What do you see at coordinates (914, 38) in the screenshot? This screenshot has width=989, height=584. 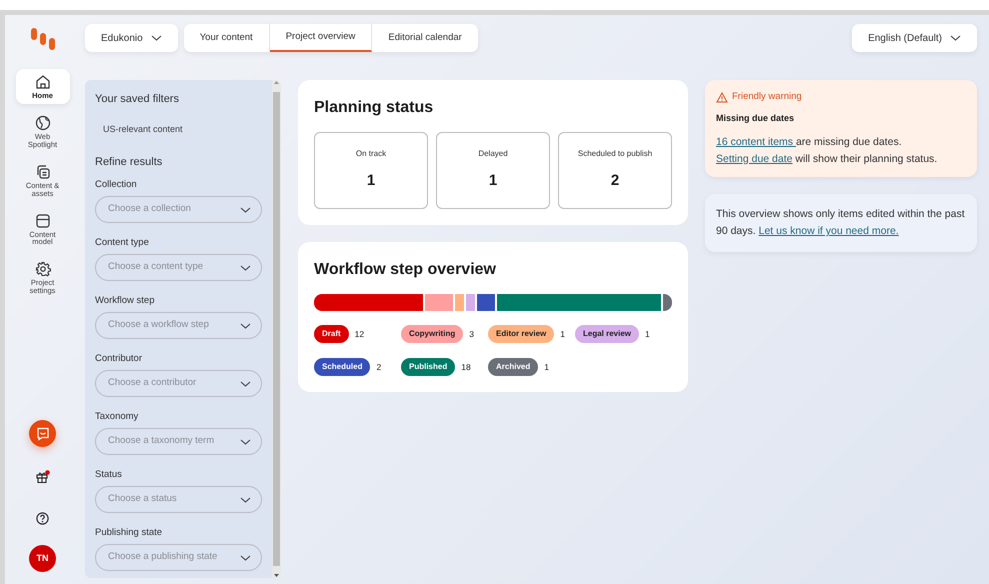 I see `language-dropdown: English (Default)` at bounding box center [914, 38].